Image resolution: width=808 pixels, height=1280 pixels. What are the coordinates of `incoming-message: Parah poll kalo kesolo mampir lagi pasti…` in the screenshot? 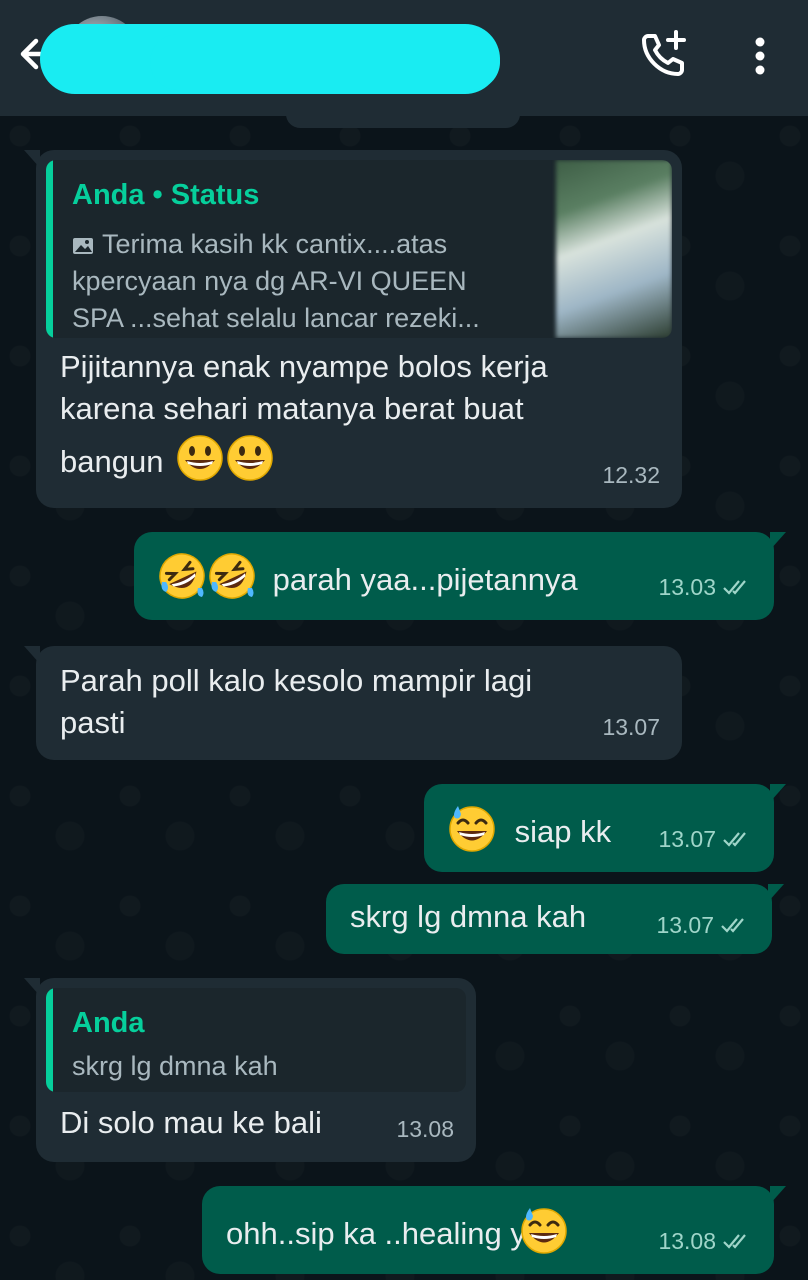 It's located at (353, 703).